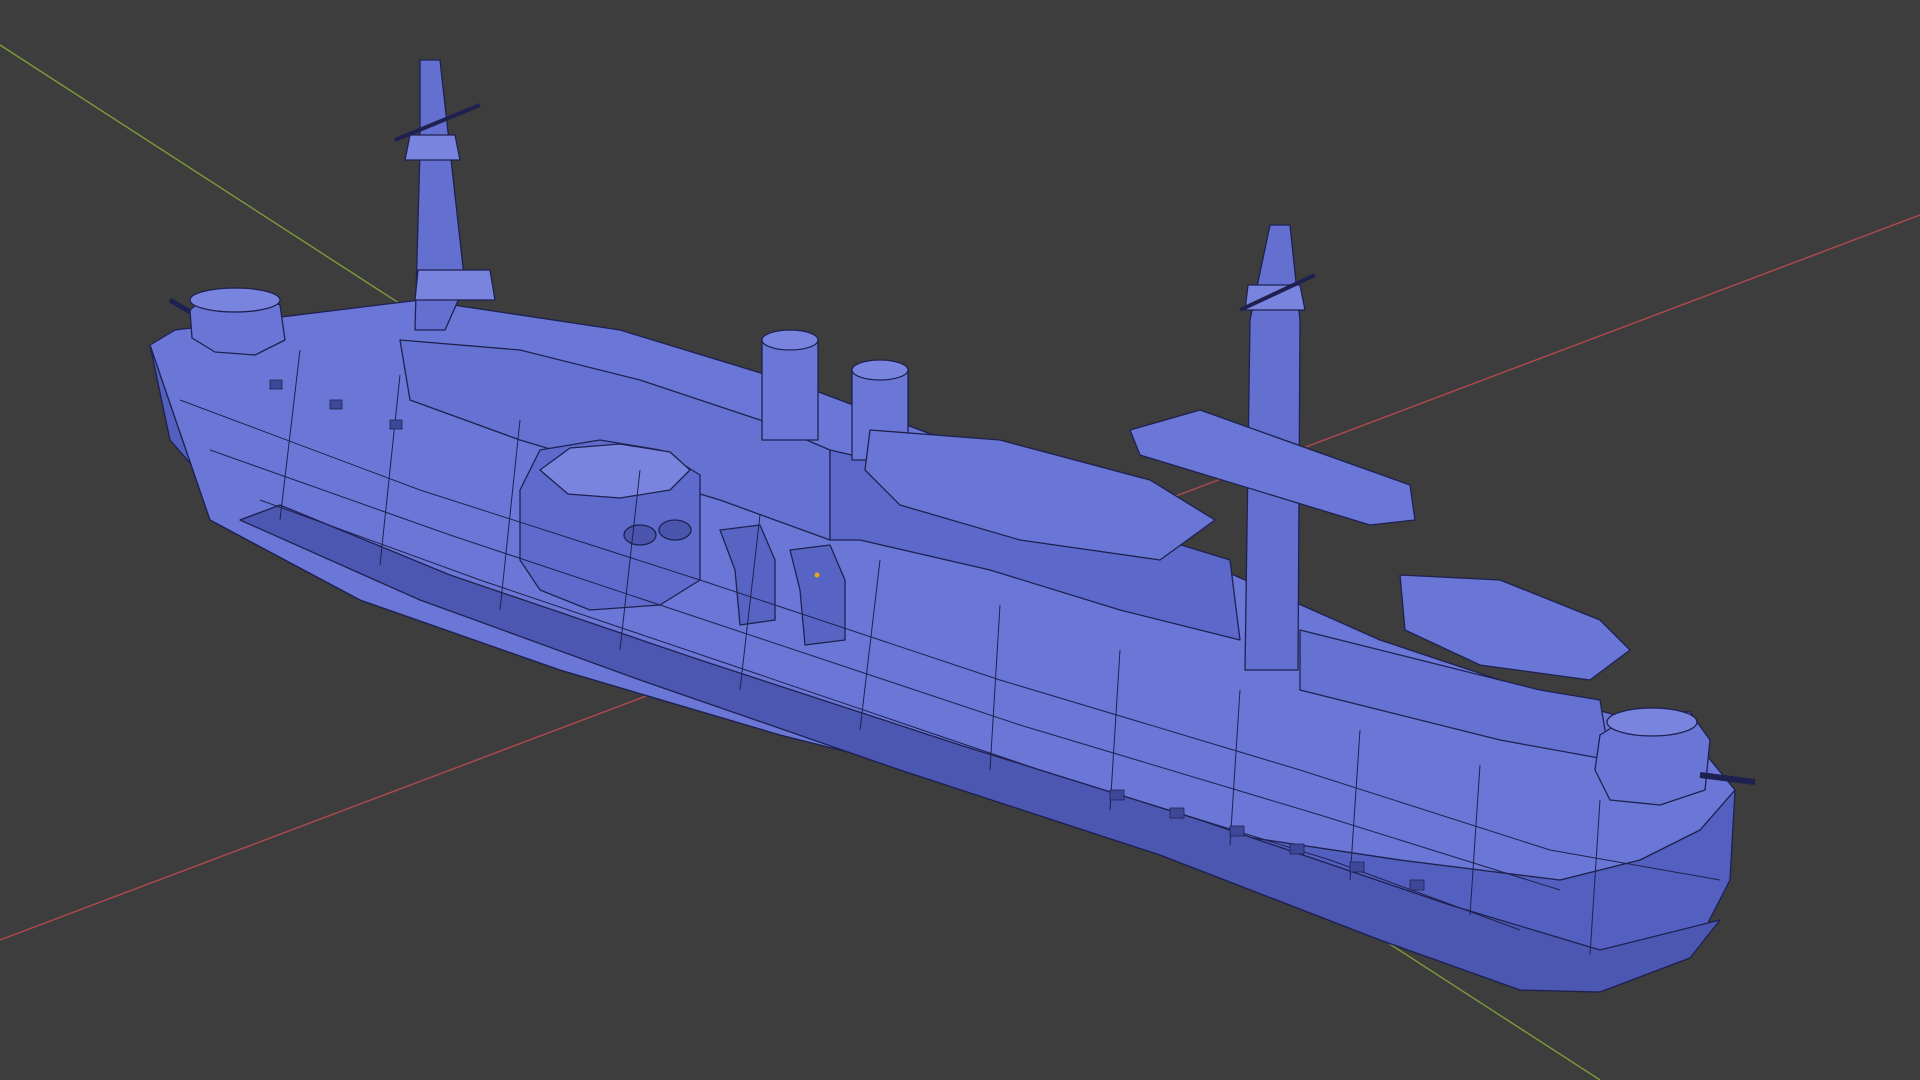  Describe the element at coordinates (235, 300) in the screenshot. I see `fore-turret-top` at that location.